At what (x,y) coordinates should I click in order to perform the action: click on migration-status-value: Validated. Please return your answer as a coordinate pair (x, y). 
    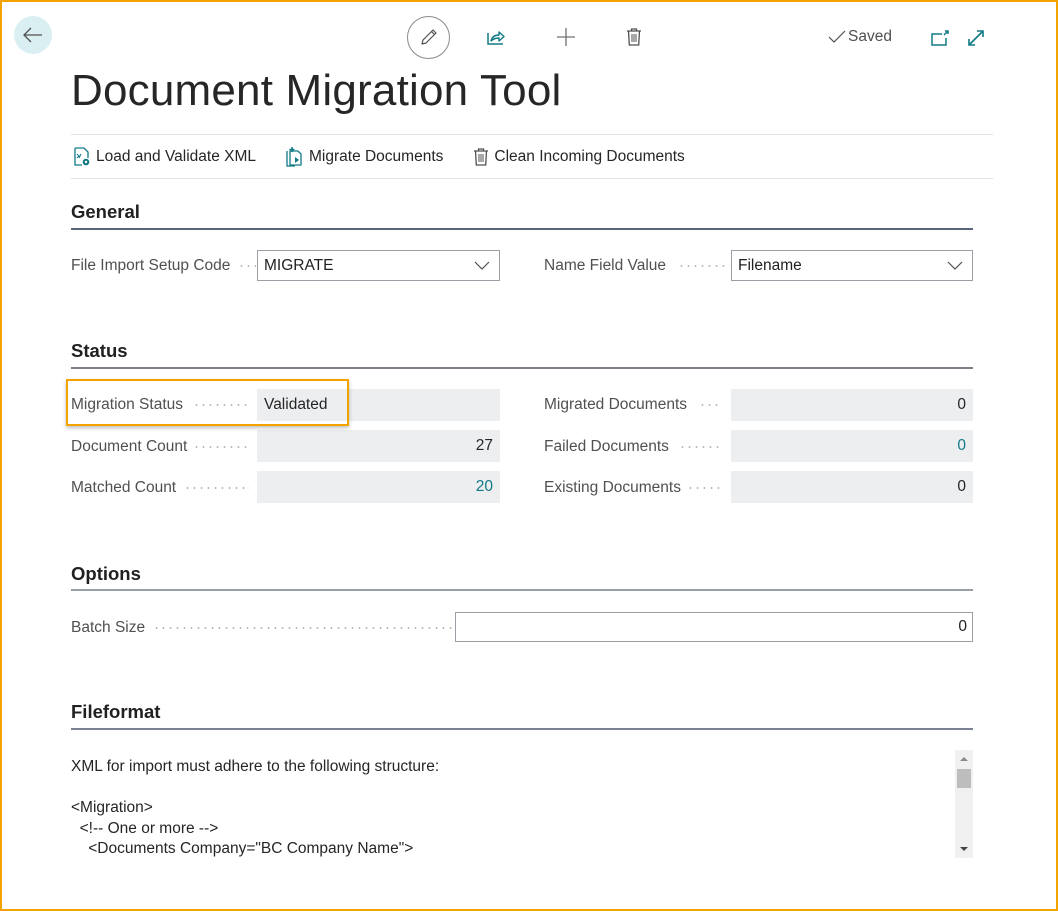
    Looking at the image, I should click on (378, 405).